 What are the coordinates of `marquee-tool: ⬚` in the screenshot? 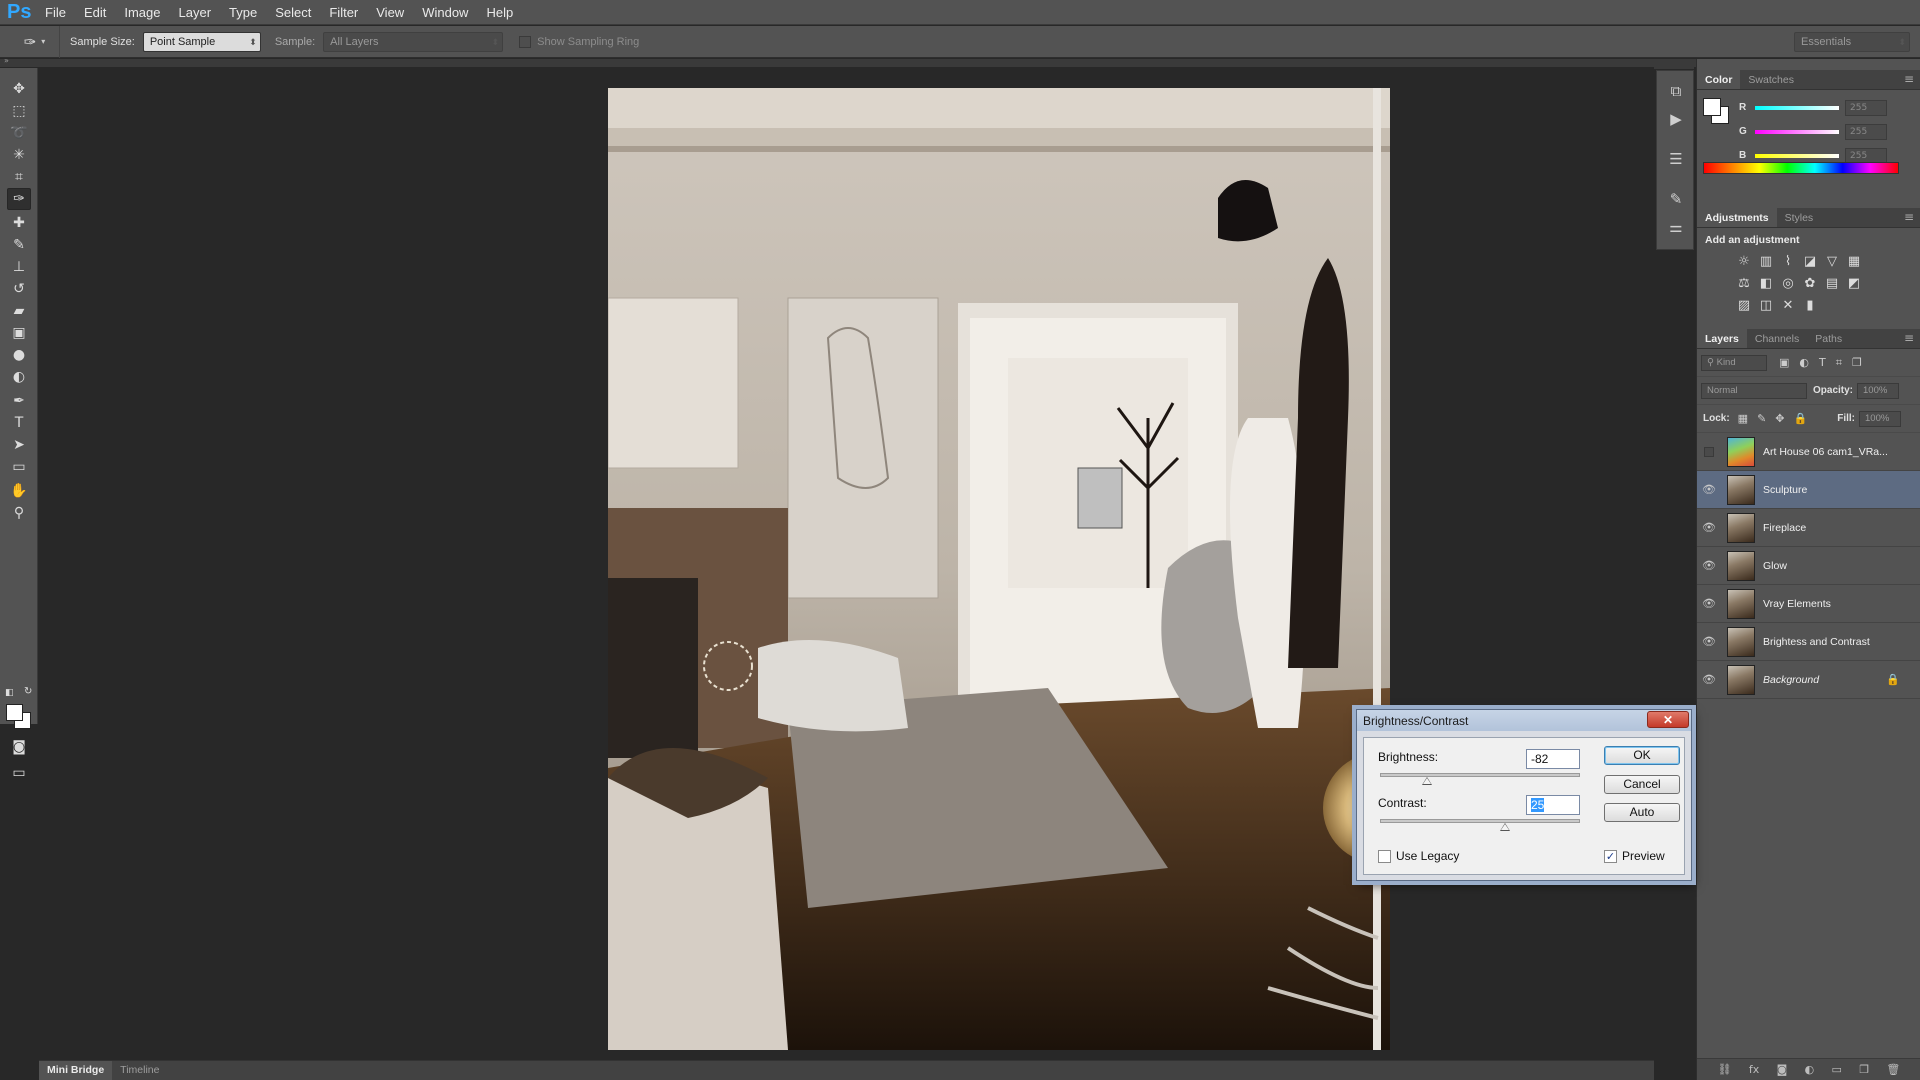 It's located at (19, 111).